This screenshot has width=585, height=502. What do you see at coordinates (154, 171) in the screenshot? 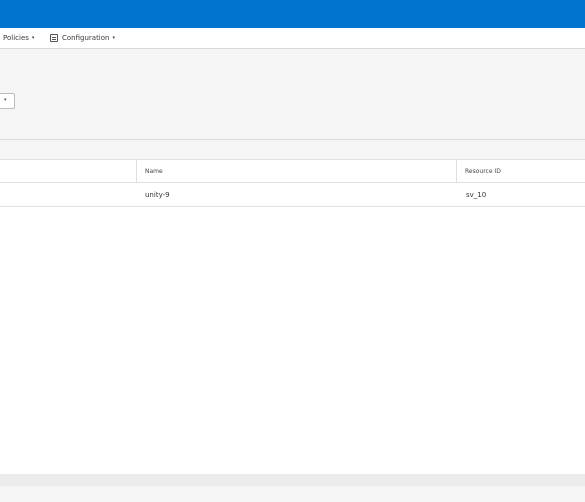
I see `column-header-name: Name` at bounding box center [154, 171].